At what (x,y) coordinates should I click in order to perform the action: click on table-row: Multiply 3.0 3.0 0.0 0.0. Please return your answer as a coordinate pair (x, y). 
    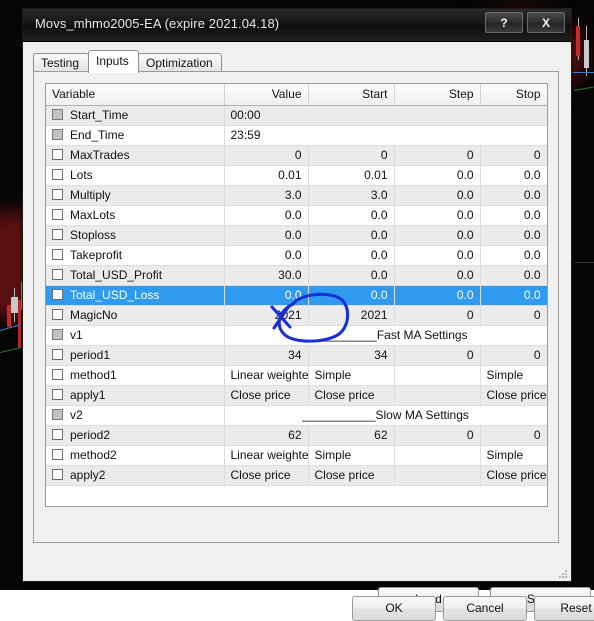
    Looking at the image, I should click on (296, 195).